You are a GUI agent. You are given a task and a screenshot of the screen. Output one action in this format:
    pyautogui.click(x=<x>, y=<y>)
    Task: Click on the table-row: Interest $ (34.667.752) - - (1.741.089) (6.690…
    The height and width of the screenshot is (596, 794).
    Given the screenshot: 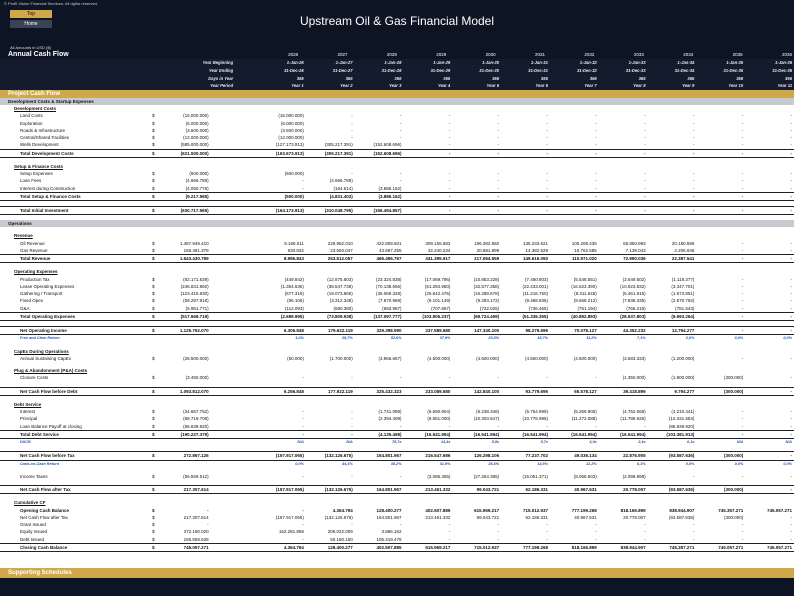 What is the action you would take?
    pyautogui.click(x=397, y=411)
    